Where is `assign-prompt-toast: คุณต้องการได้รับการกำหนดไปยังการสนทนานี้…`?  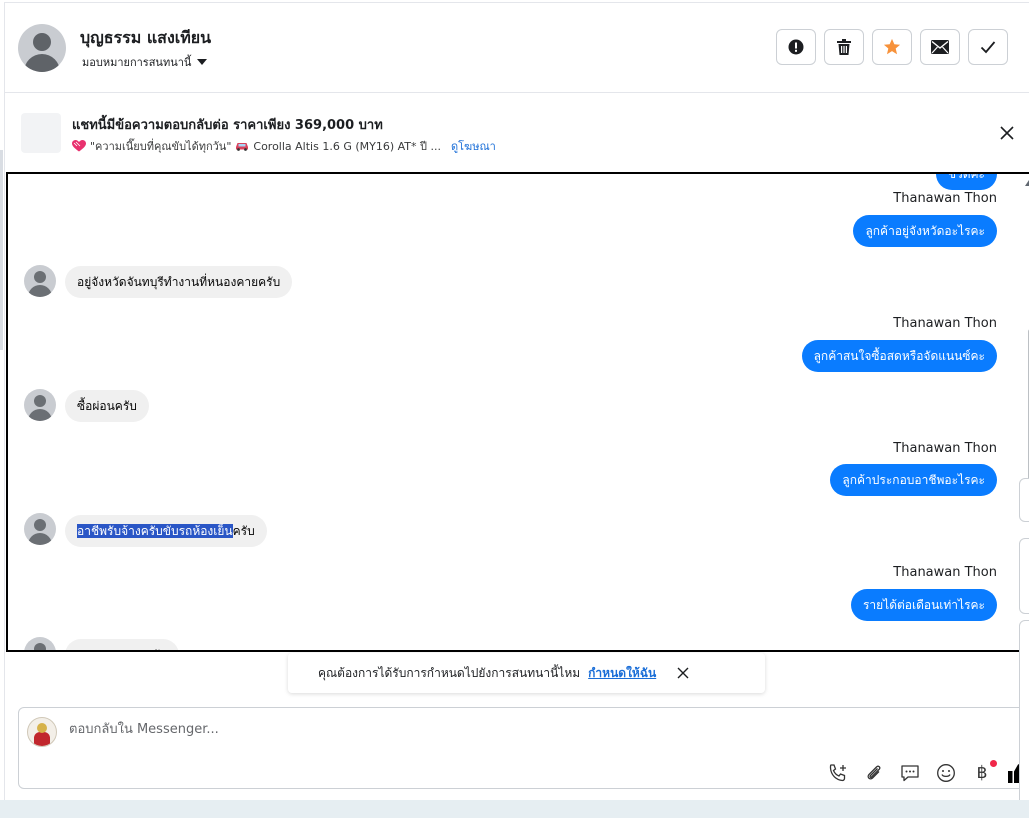 assign-prompt-toast: คุณต้องการได้รับการกำหนดไปยังการสนทนานี้… is located at coordinates (526, 673).